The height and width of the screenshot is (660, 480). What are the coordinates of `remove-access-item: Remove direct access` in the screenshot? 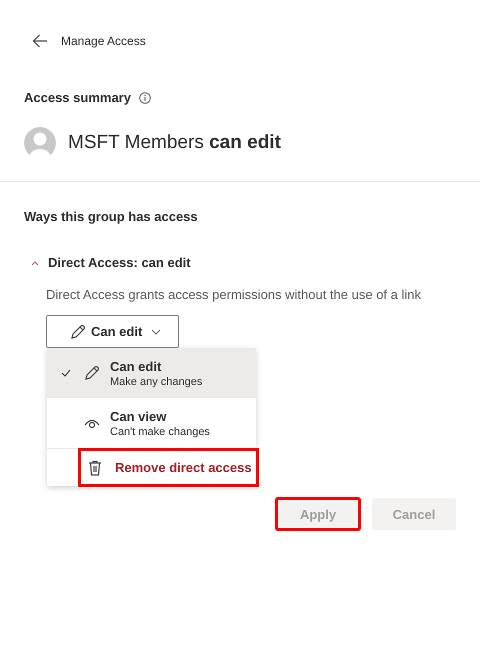 It's located at (168, 467).